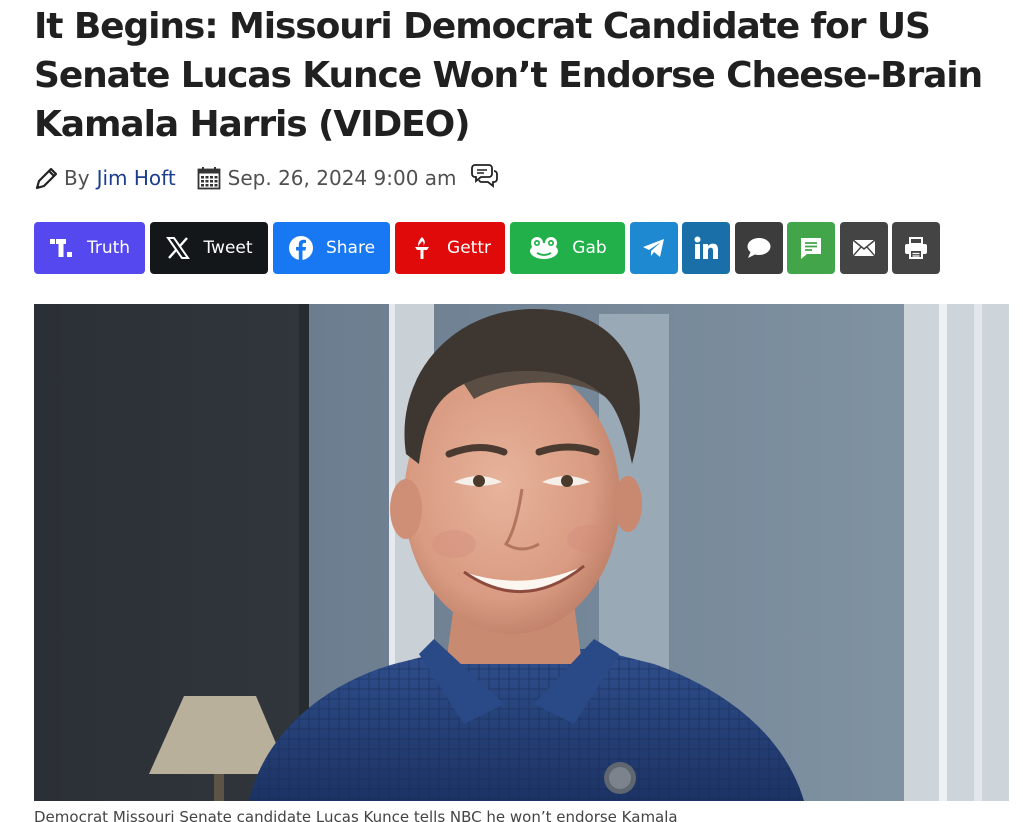  Describe the element at coordinates (136, 178) in the screenshot. I see `author-link: Jim Hoft` at that location.